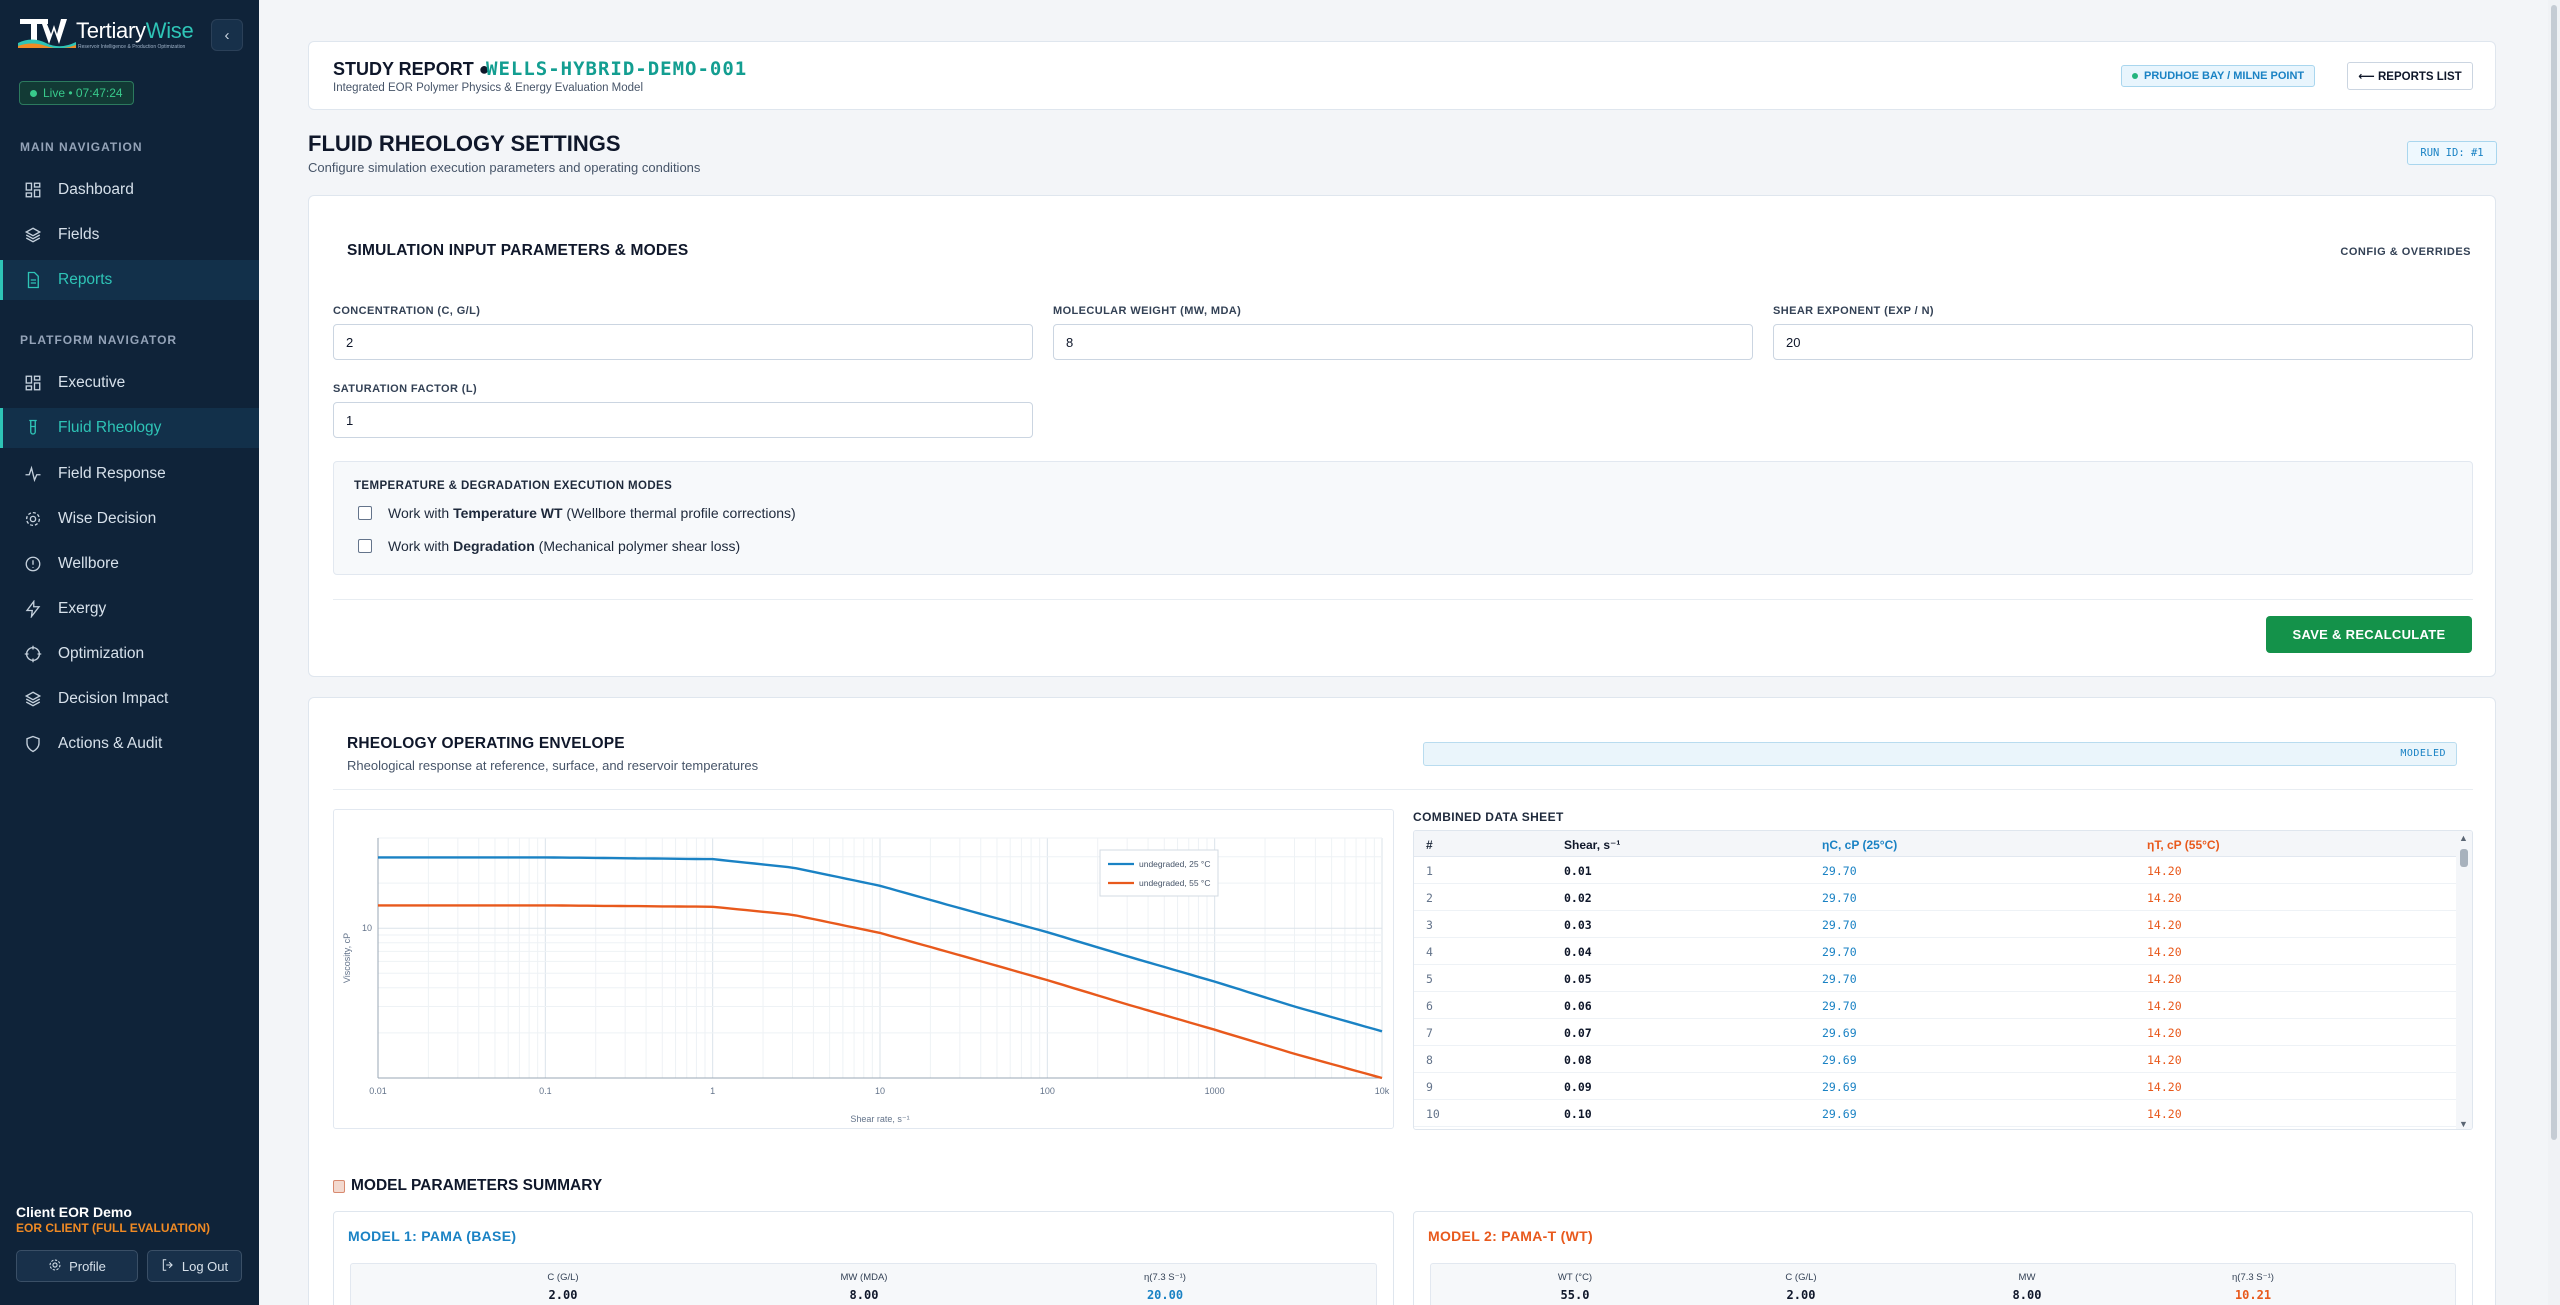  What do you see at coordinates (129, 428) in the screenshot?
I see `nav-fluid-rheology: Fluid Rheology` at bounding box center [129, 428].